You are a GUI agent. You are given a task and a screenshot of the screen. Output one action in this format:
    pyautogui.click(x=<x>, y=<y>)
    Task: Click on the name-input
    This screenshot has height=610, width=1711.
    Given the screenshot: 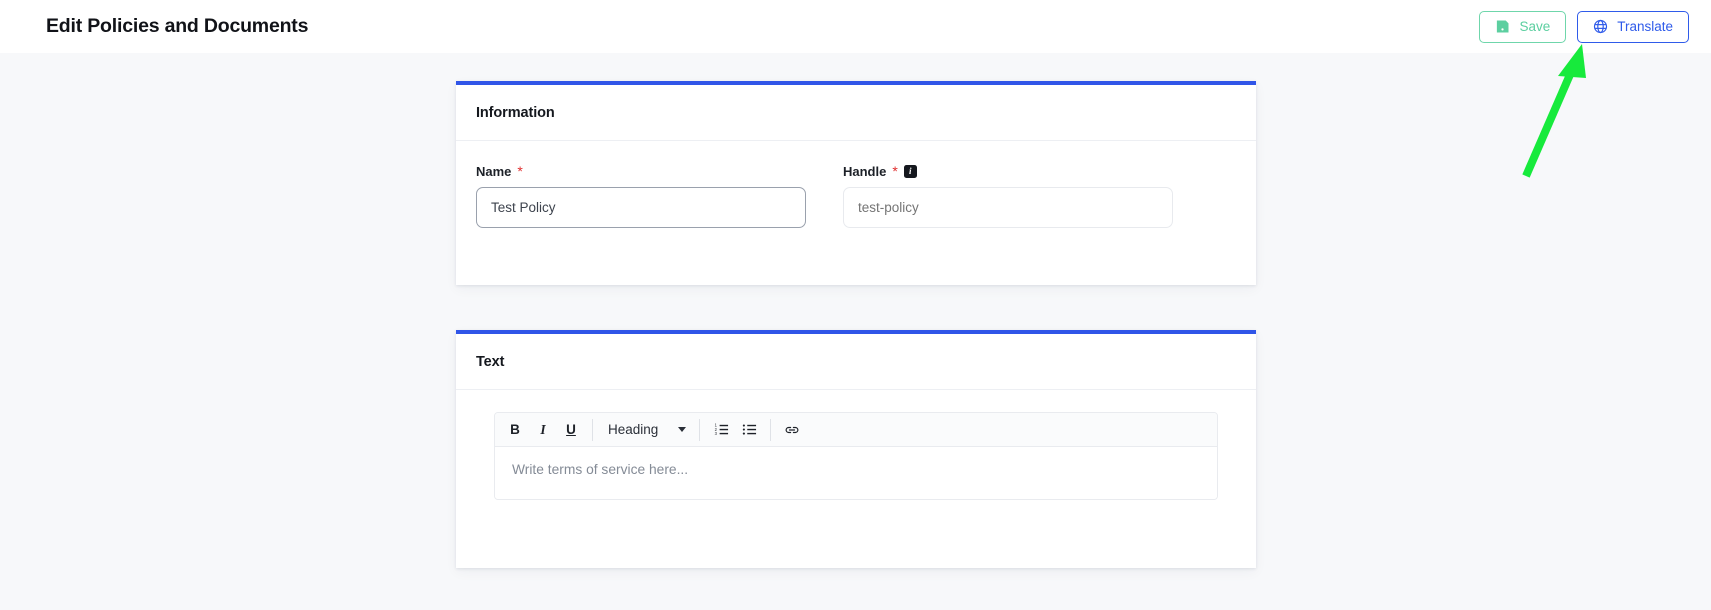 What is the action you would take?
    pyautogui.click(x=641, y=207)
    